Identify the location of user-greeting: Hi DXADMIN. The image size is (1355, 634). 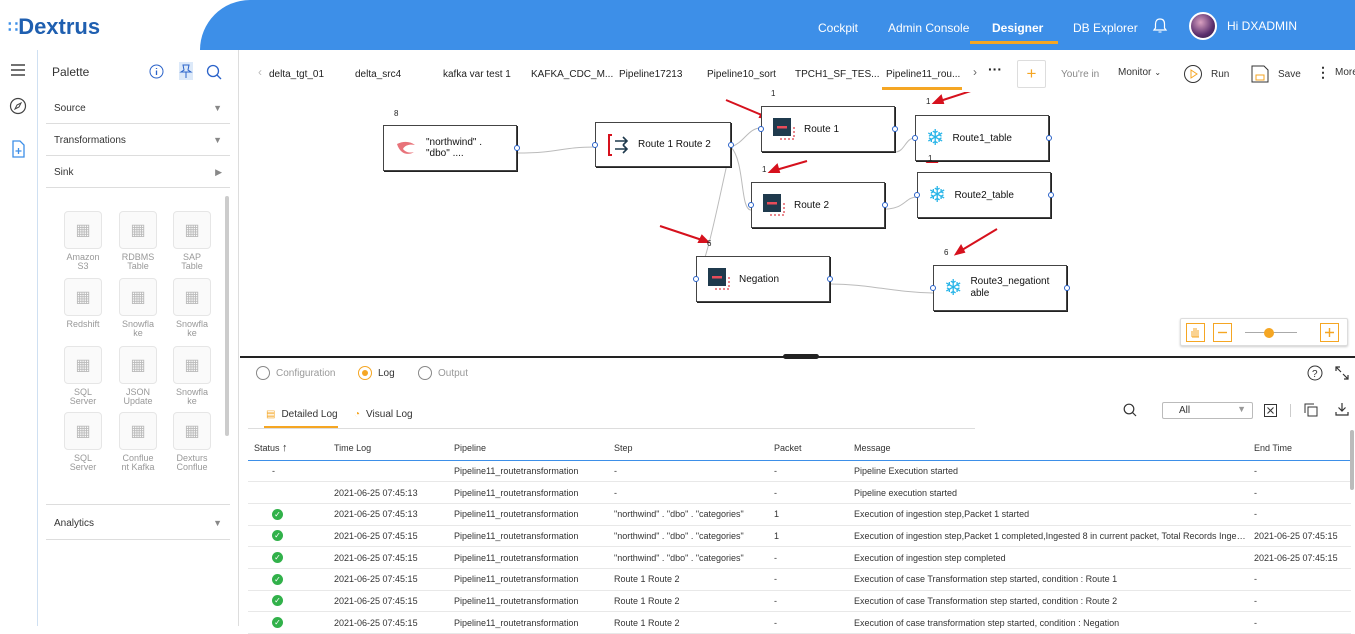
(1262, 26).